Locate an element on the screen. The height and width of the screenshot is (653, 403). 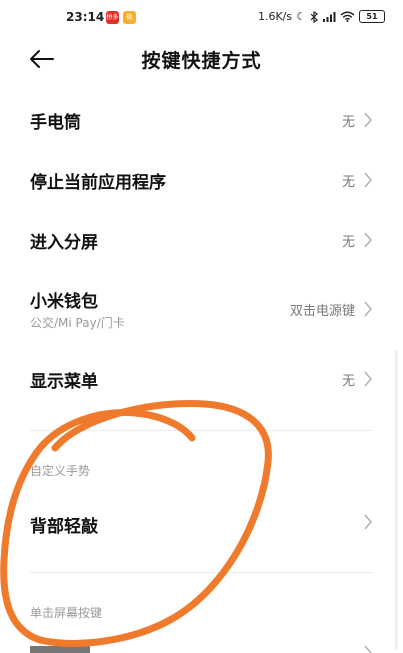
row-title: 显示菜单 is located at coordinates (64, 382).